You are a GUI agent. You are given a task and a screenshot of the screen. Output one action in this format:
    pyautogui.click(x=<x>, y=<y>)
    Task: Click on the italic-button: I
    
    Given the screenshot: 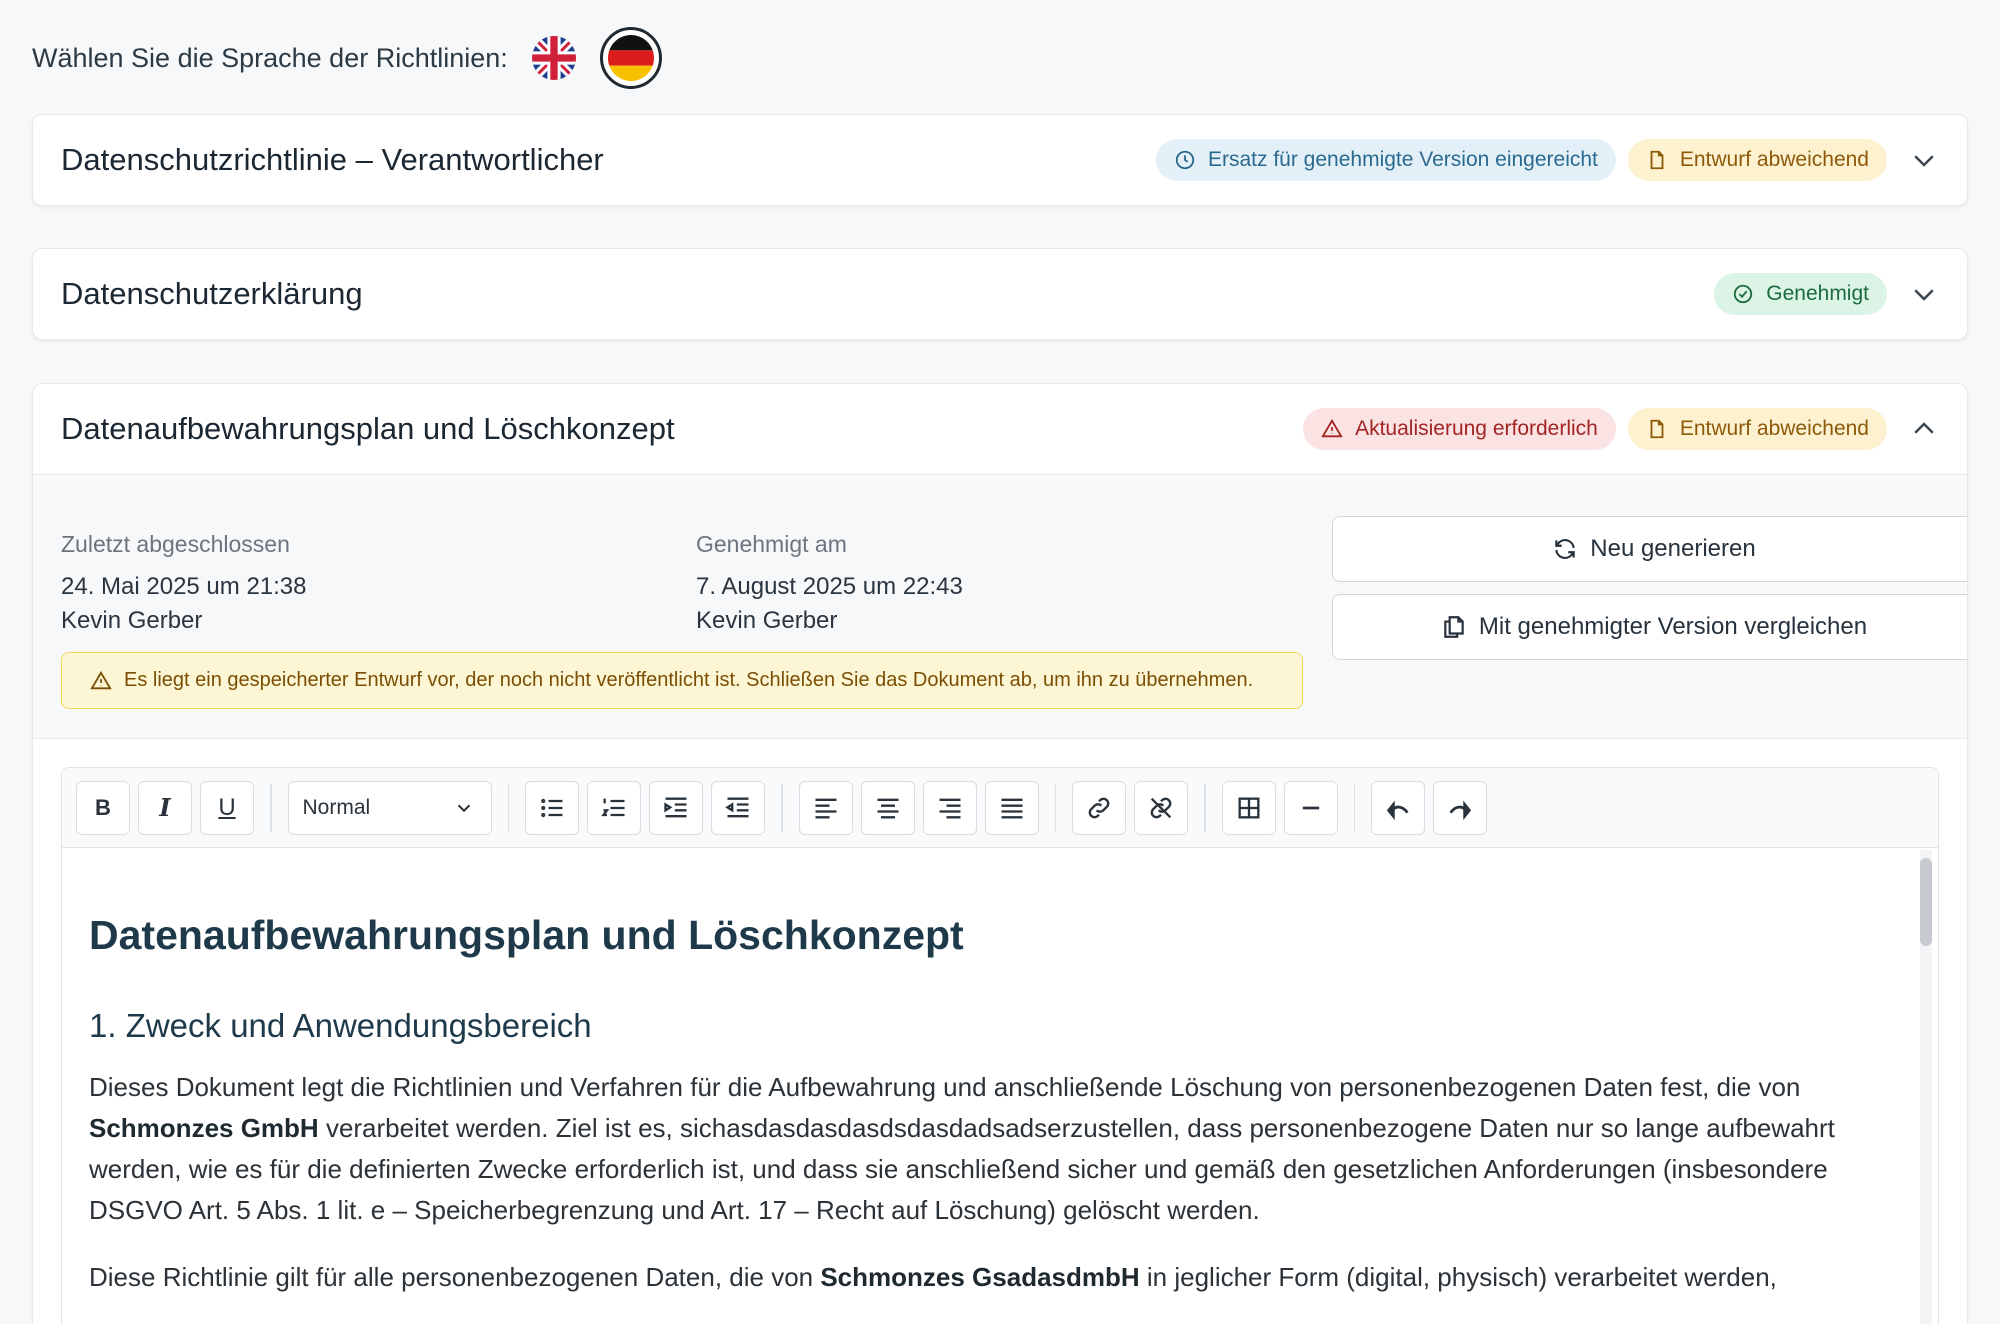 What is the action you would take?
    pyautogui.click(x=165, y=807)
    